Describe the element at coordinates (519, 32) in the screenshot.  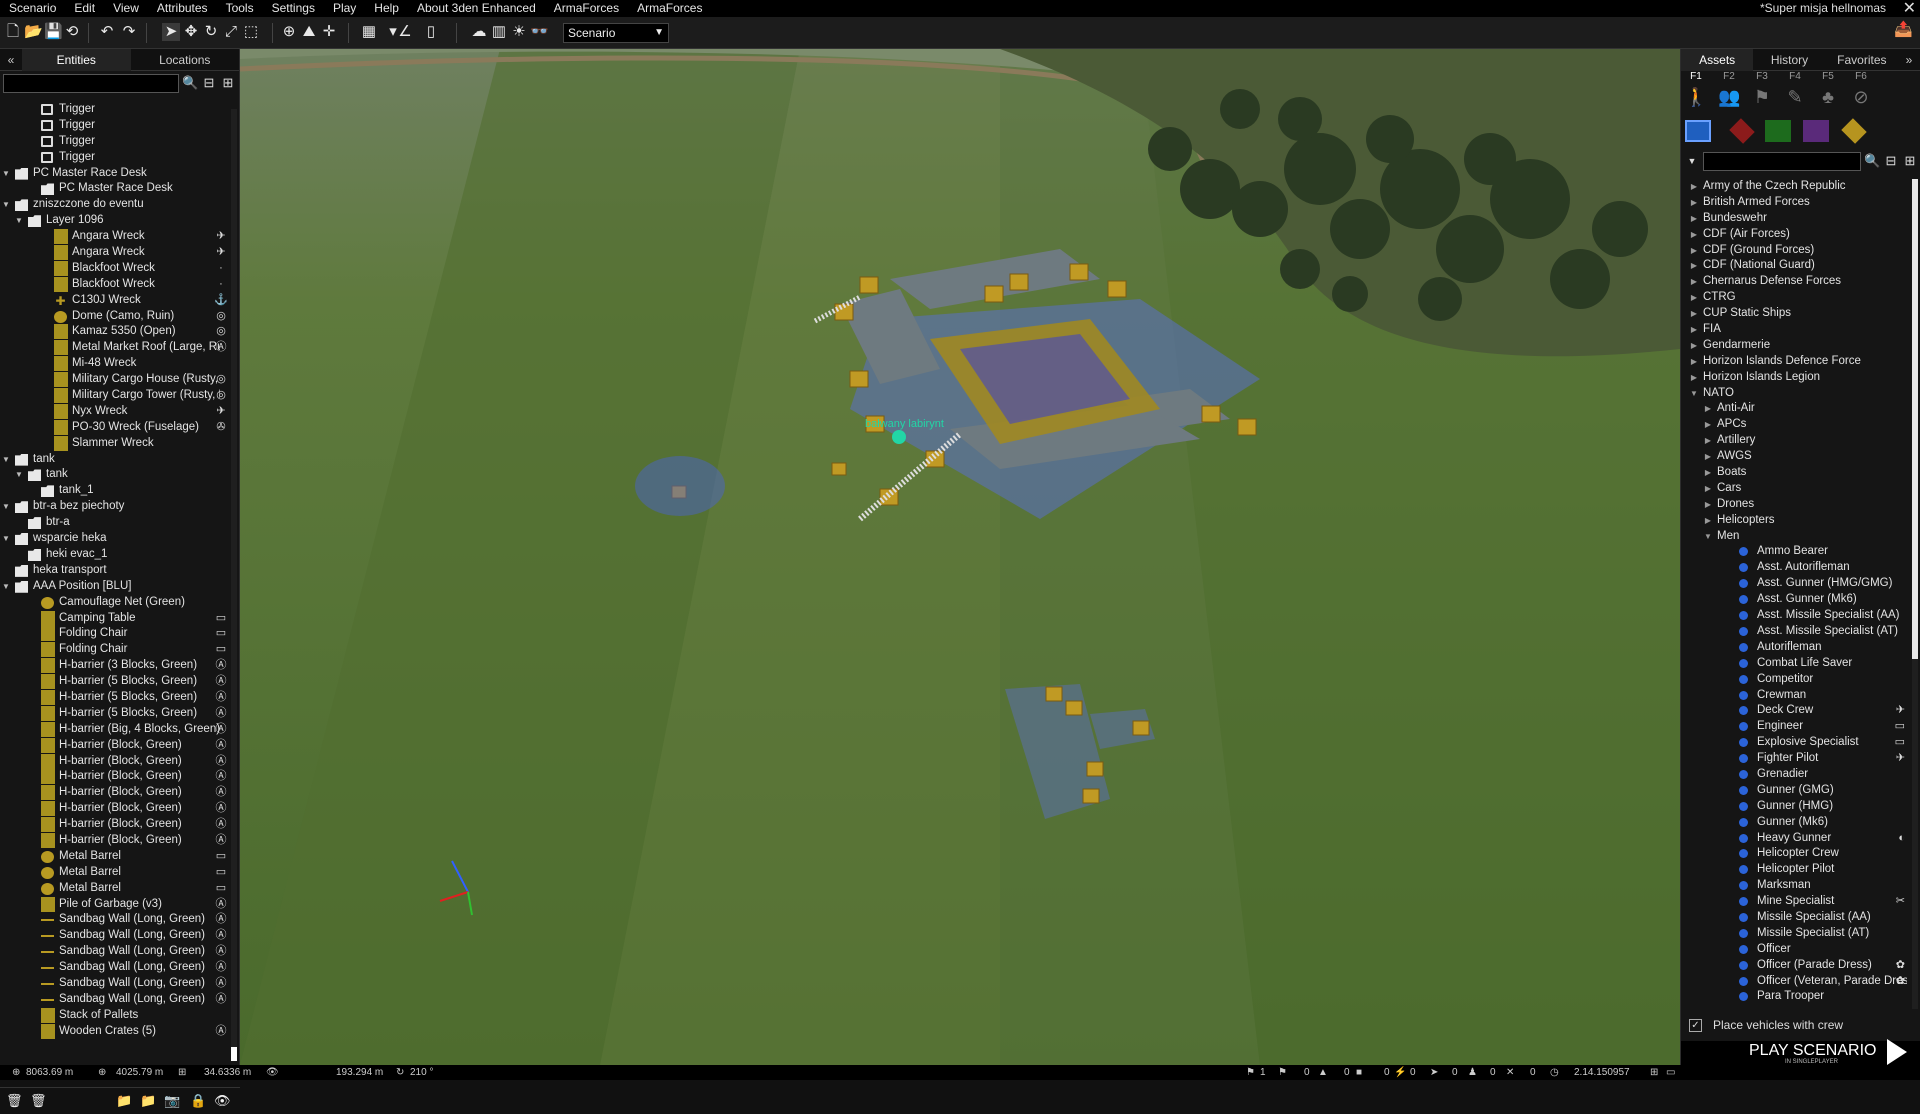
I see `lighting-icon: ☀` at that location.